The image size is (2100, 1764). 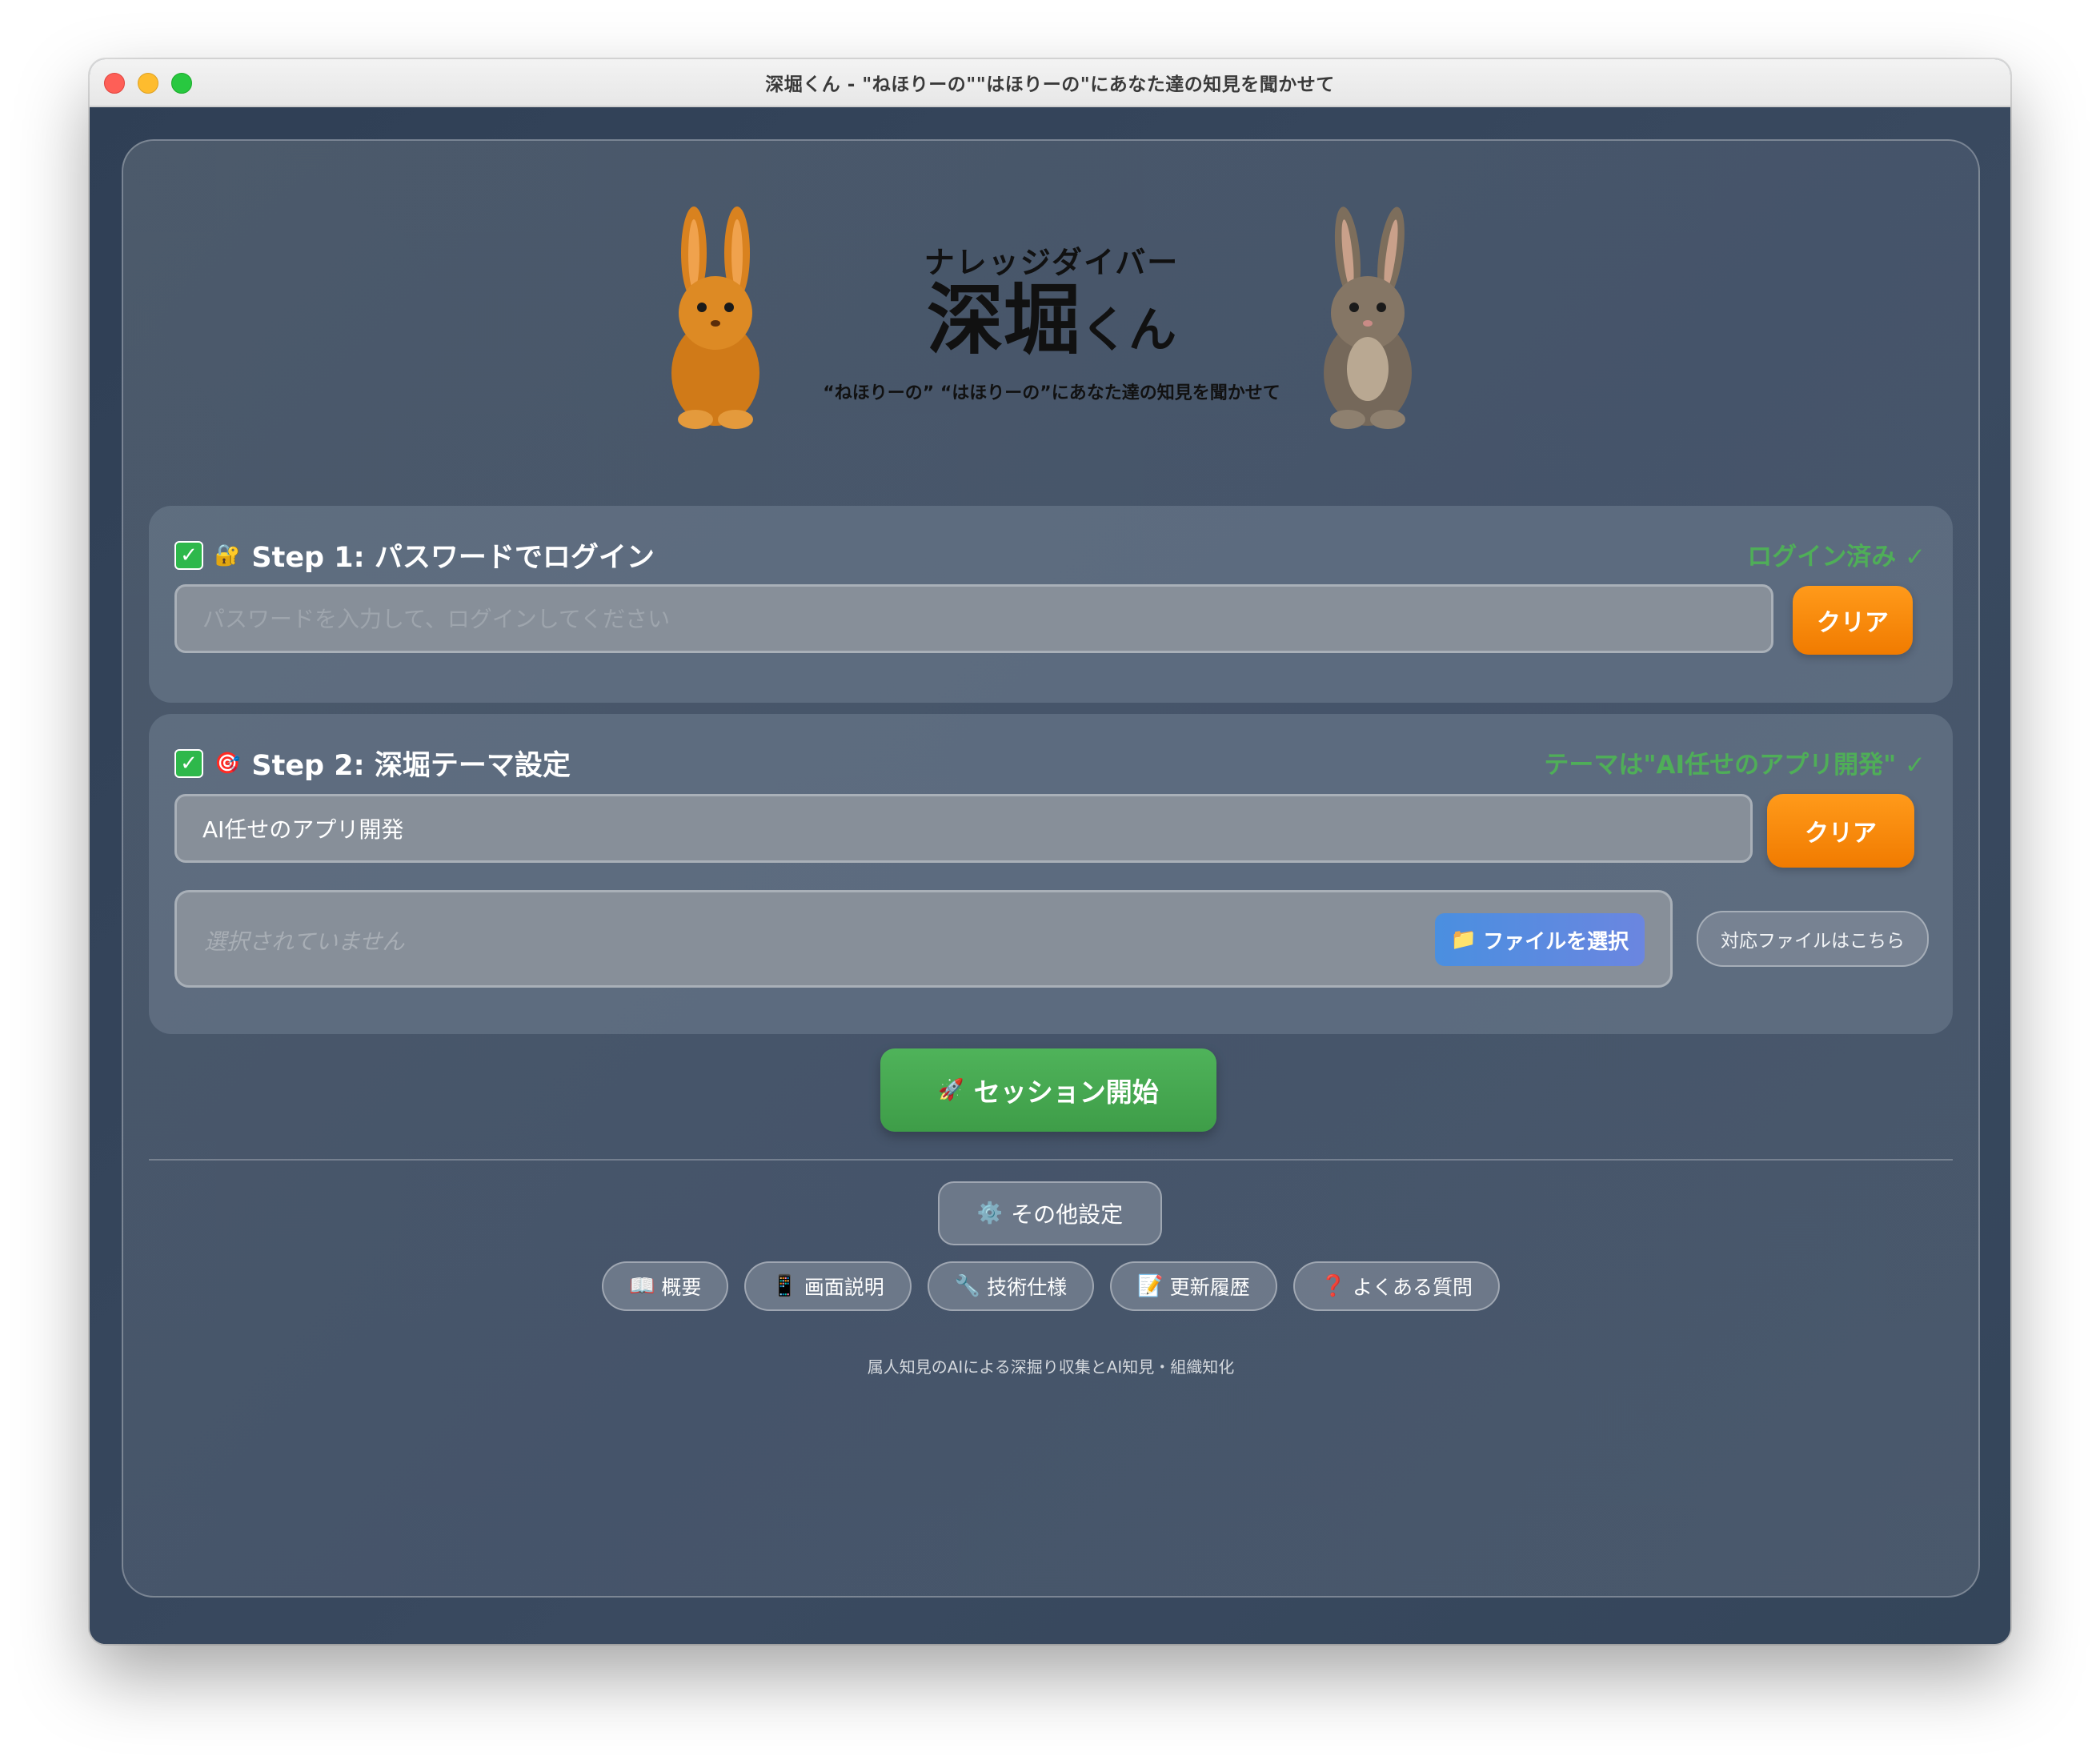 I want to click on info-links: 📖 概要 📱 画面説明 🔧 技術仕様 📝 更新履歴 ❓ よくある質問, so click(x=1050, y=1286).